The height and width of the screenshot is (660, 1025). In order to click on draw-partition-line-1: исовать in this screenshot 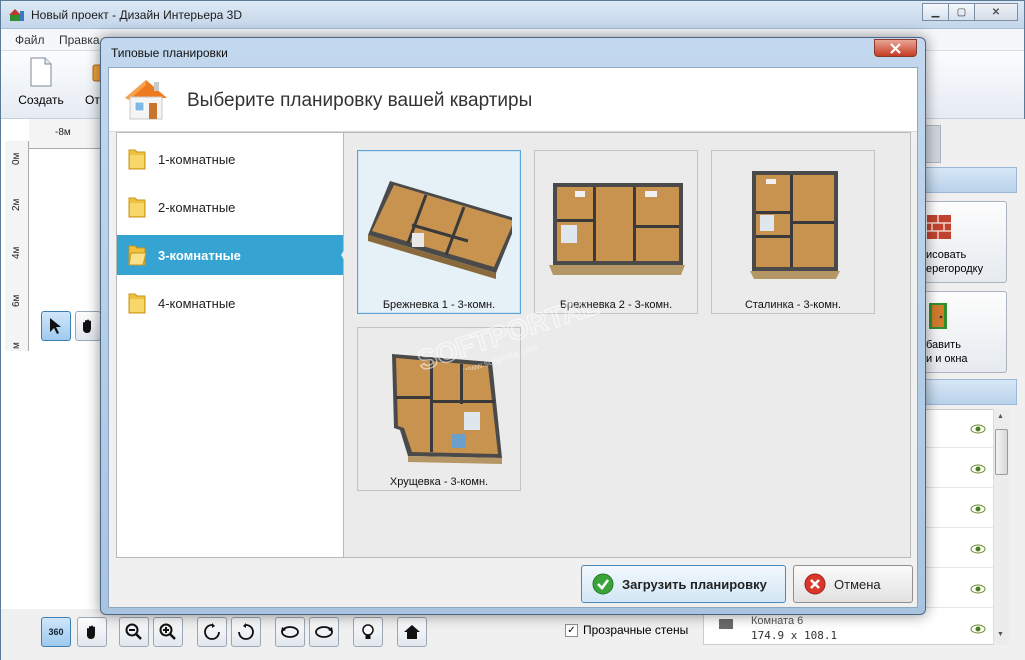, I will do `click(946, 255)`.